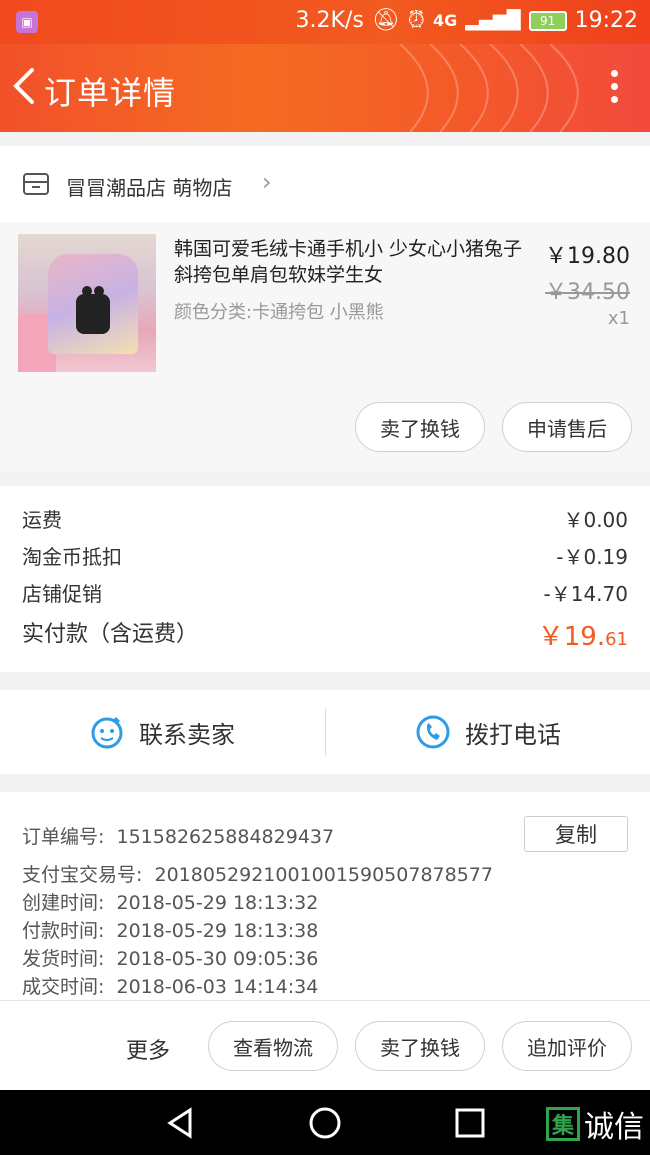  What do you see at coordinates (563, 1124) in the screenshot?
I see `watermark-mark: 集` at bounding box center [563, 1124].